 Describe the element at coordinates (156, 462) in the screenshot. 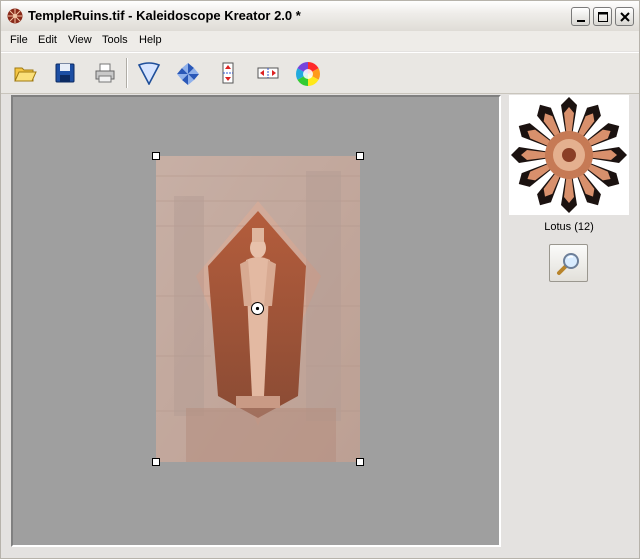

I see `selection-handle-bottom-left` at that location.